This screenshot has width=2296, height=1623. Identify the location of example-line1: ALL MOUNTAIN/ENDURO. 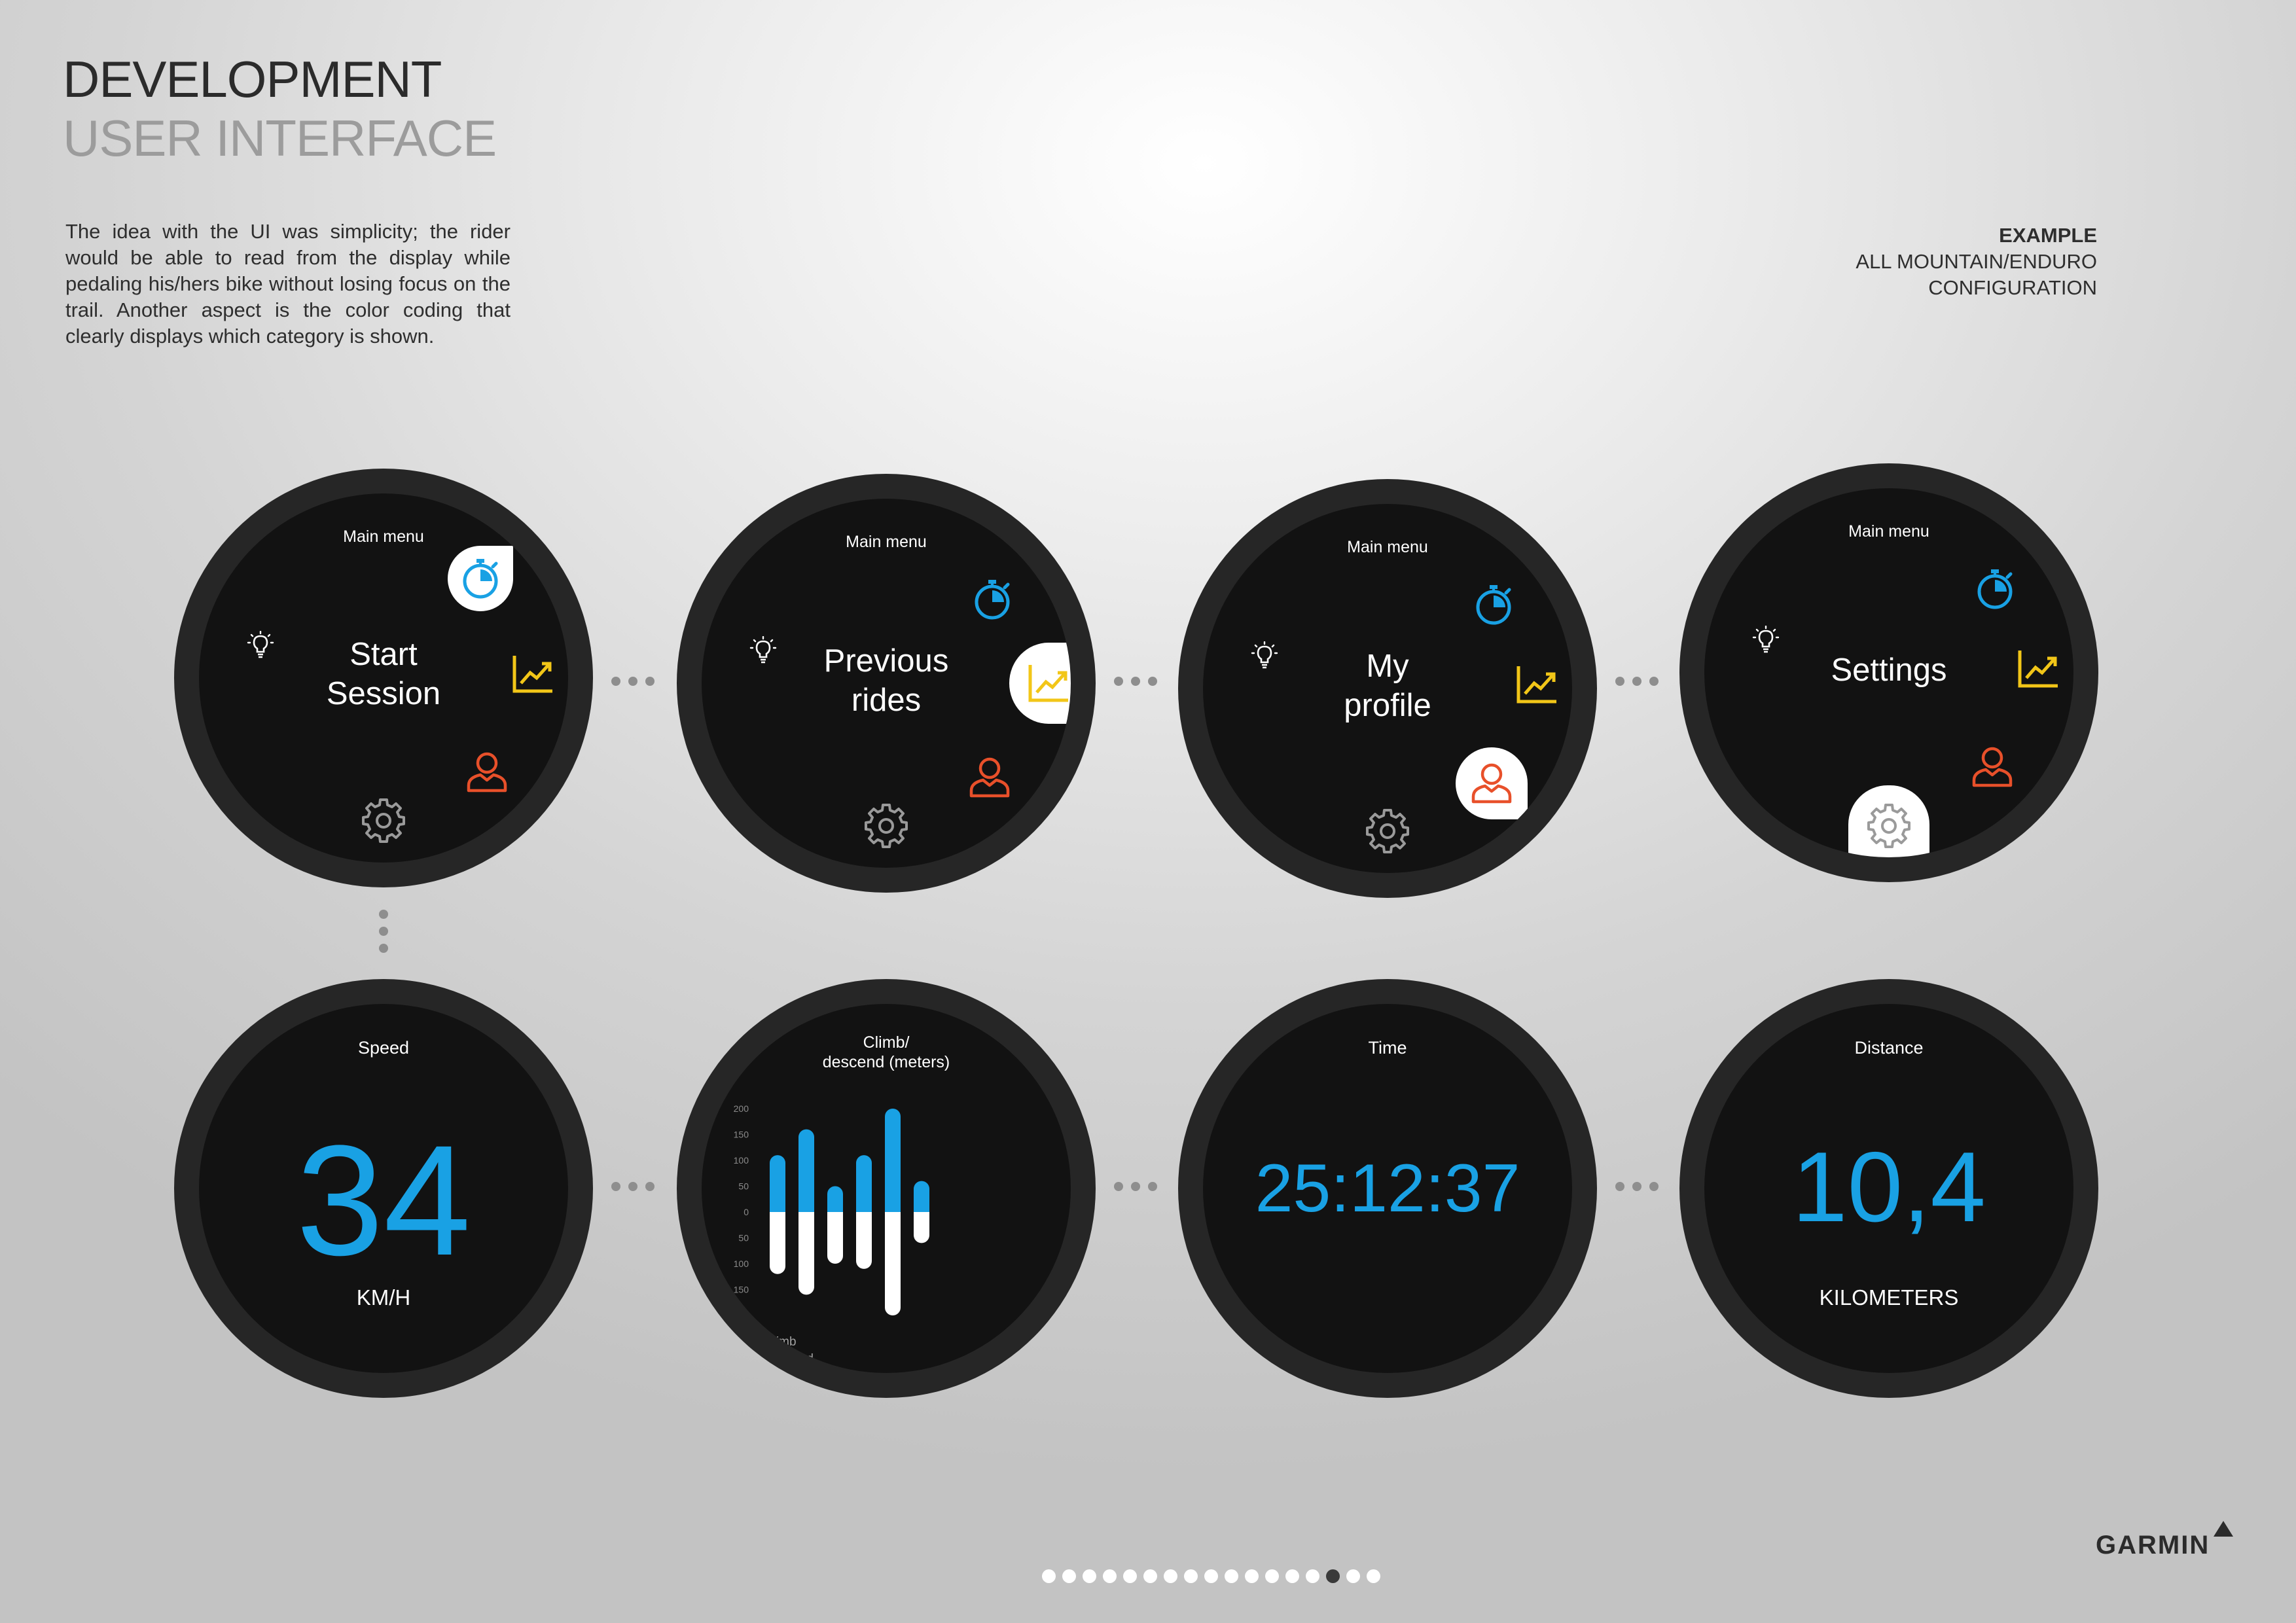
(1976, 261).